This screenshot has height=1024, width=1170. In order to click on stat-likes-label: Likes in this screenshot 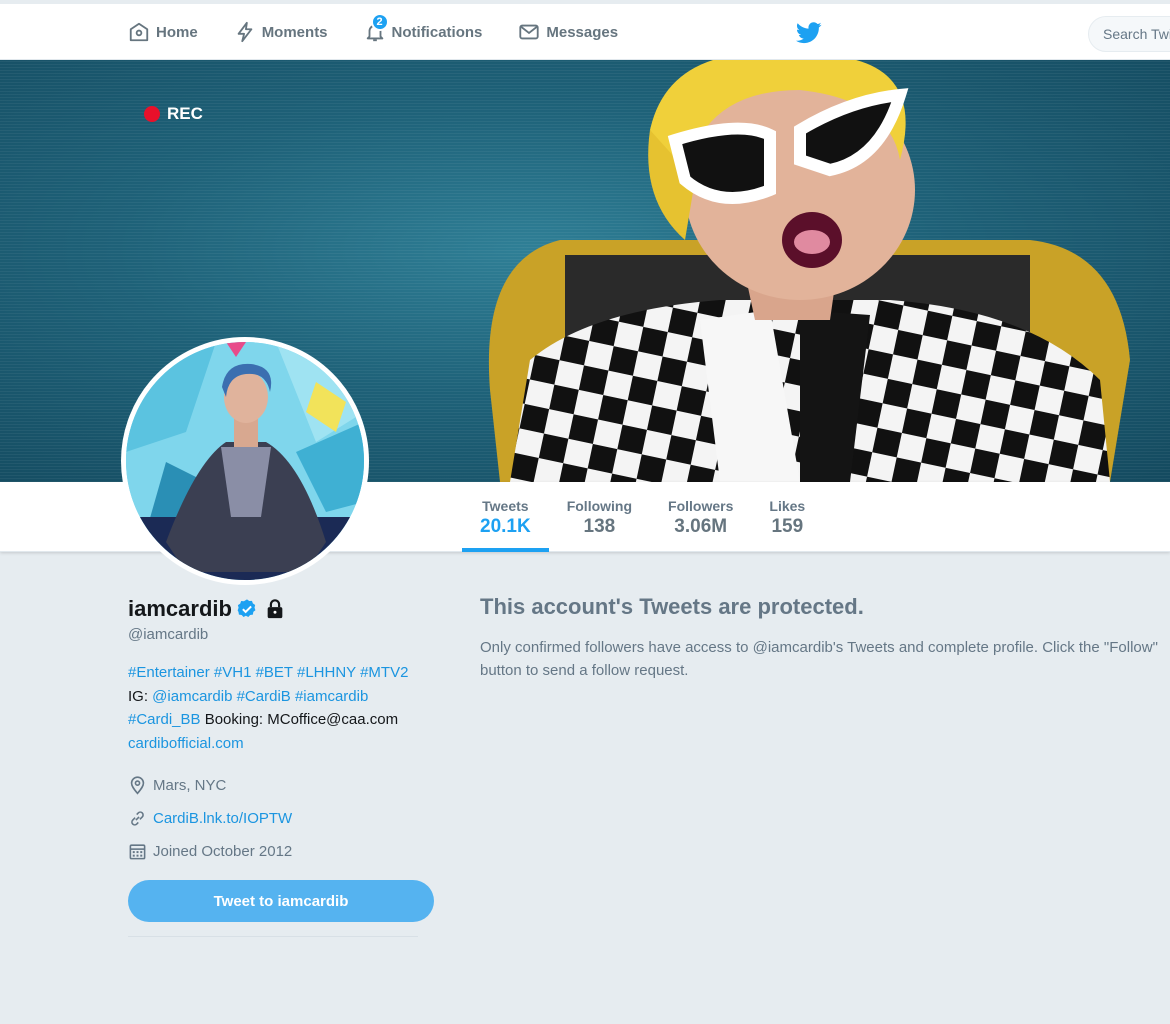, I will do `click(787, 506)`.